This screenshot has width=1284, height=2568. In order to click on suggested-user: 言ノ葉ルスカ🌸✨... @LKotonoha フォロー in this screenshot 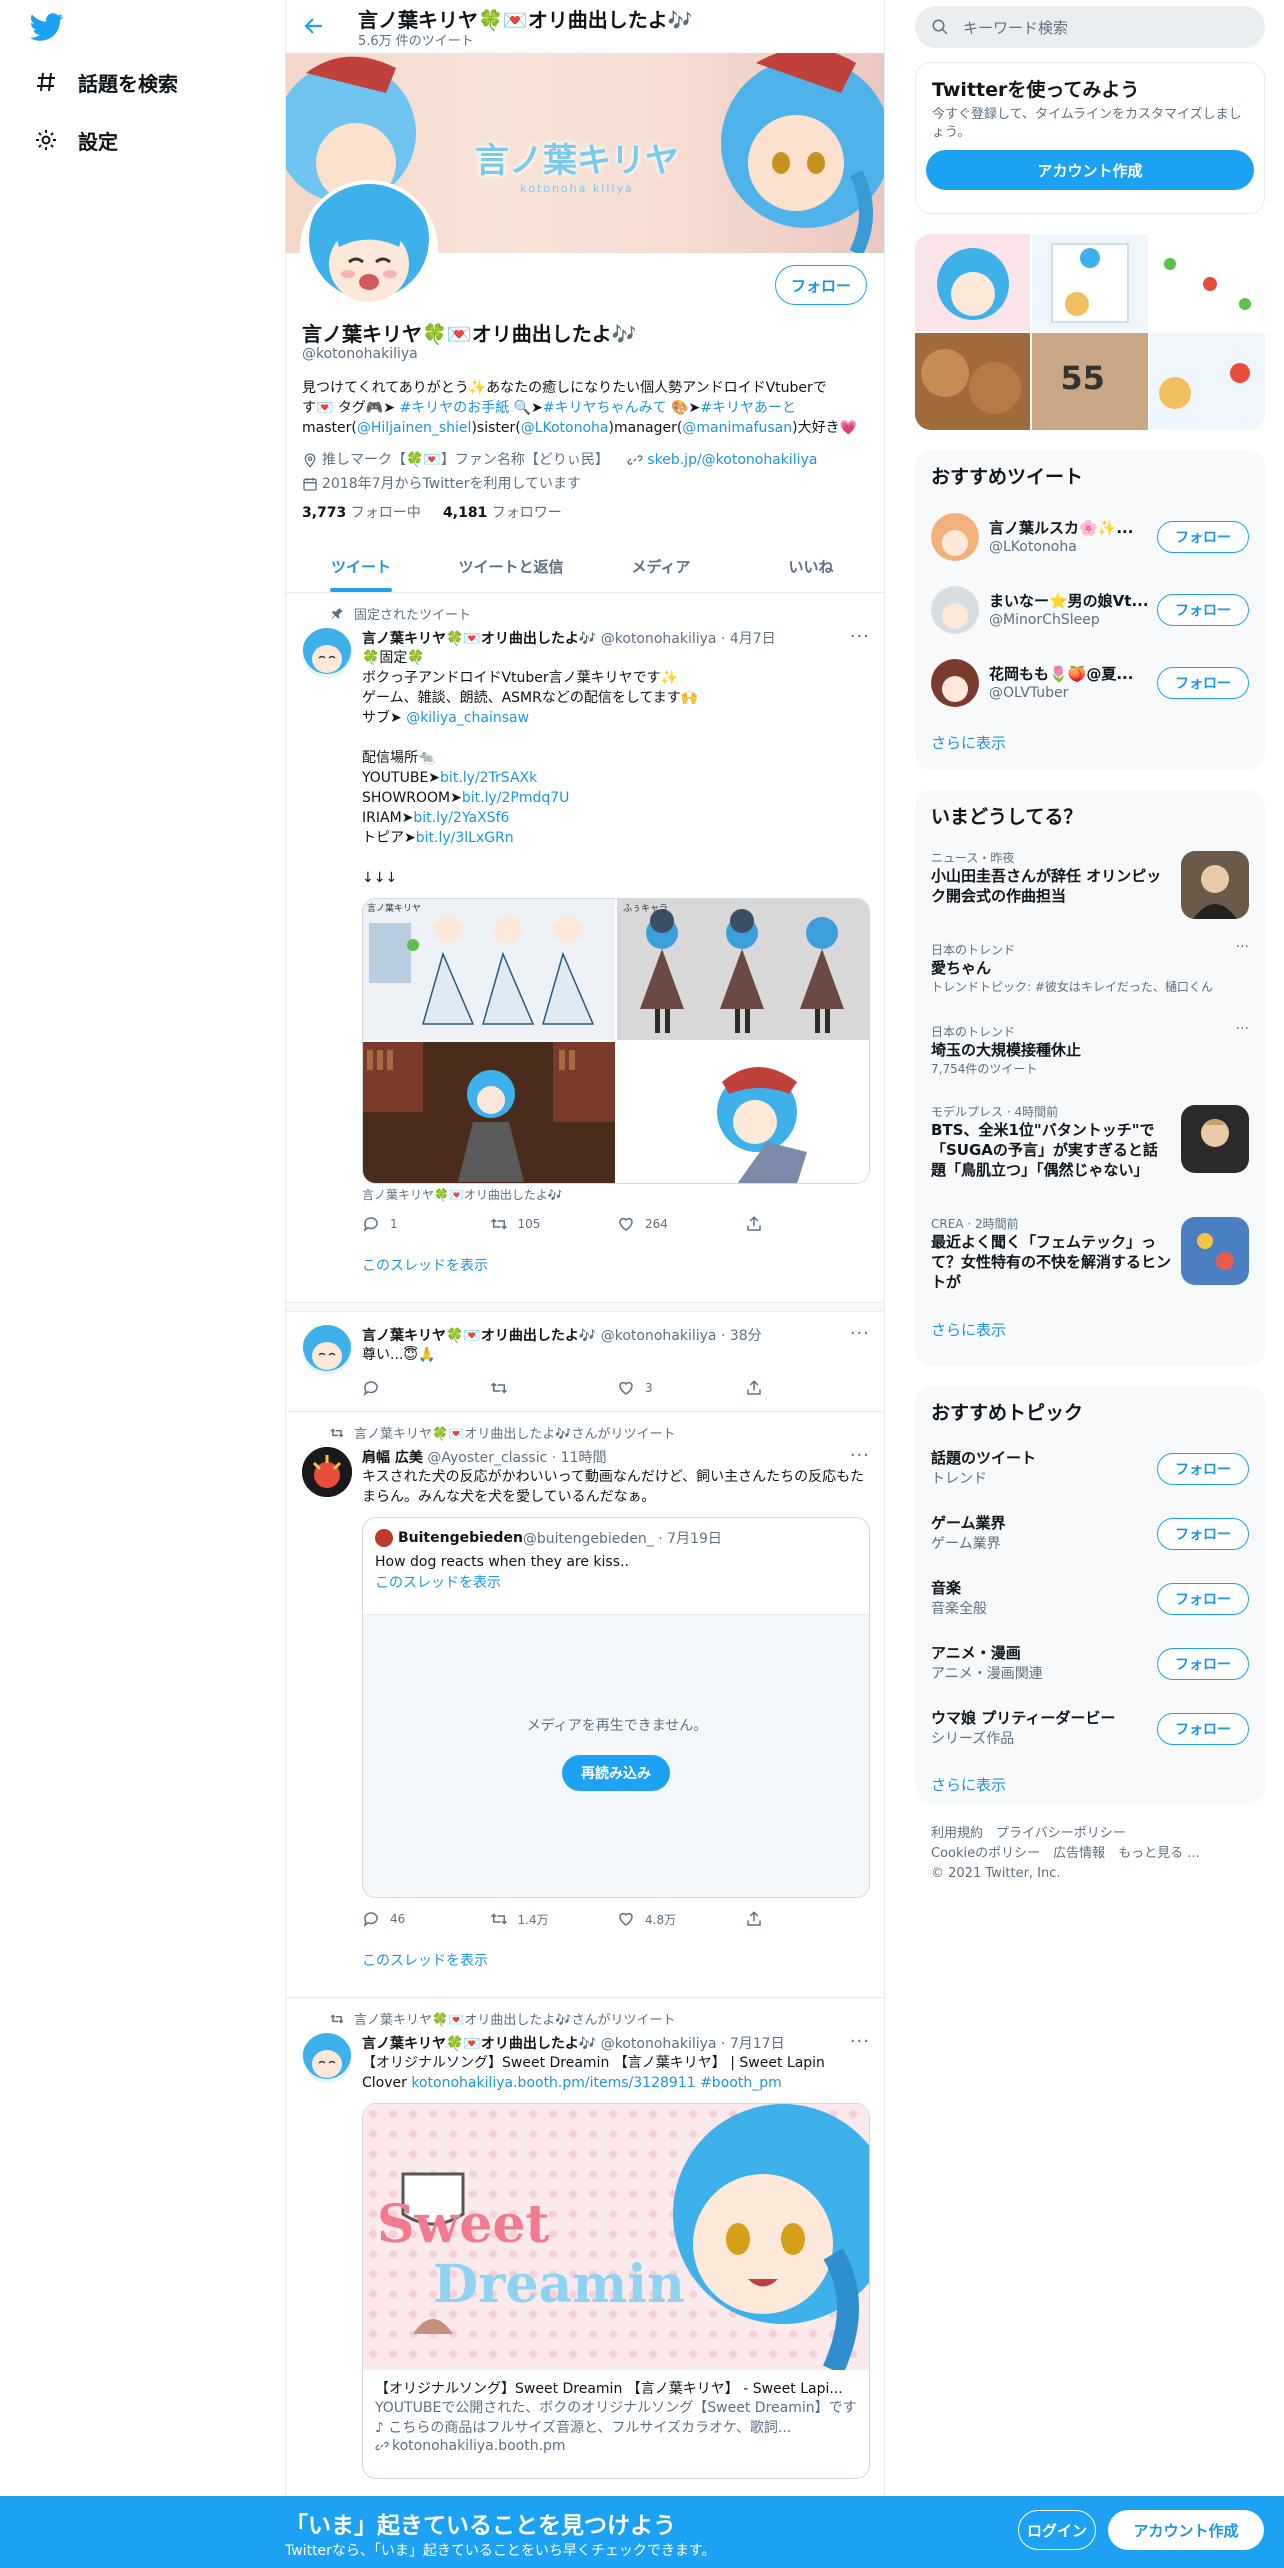, I will do `click(1090, 537)`.